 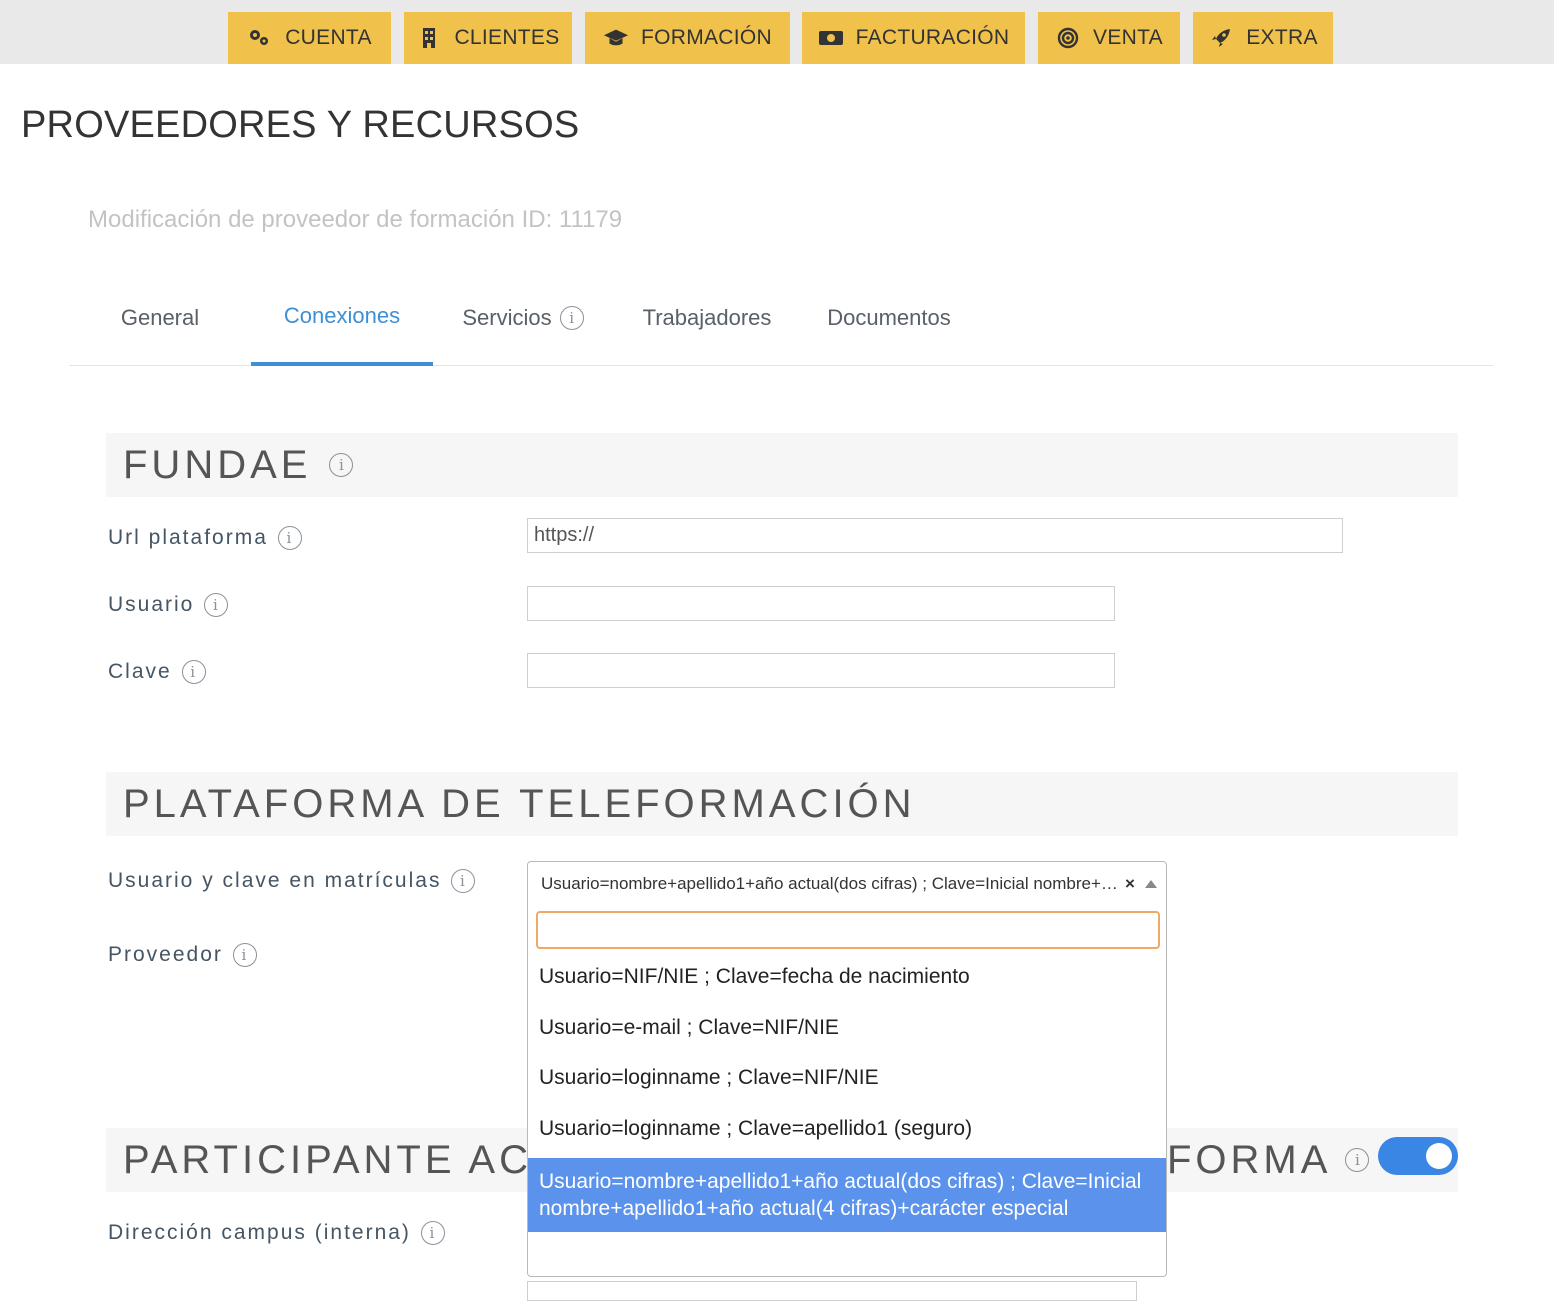 I want to click on usuario-clave-matriculas-label: Usuario y clave en matrículas i, so click(x=292, y=881).